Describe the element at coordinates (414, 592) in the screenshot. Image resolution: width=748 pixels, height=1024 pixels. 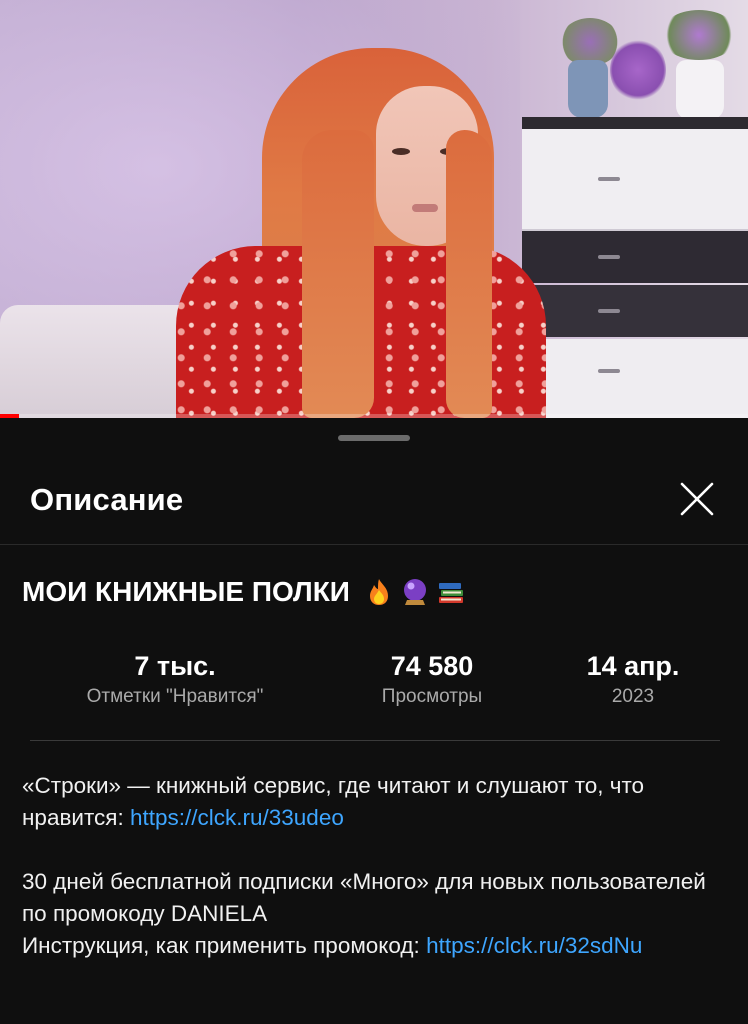
I see `crystal-ball-emoji-icon` at that location.